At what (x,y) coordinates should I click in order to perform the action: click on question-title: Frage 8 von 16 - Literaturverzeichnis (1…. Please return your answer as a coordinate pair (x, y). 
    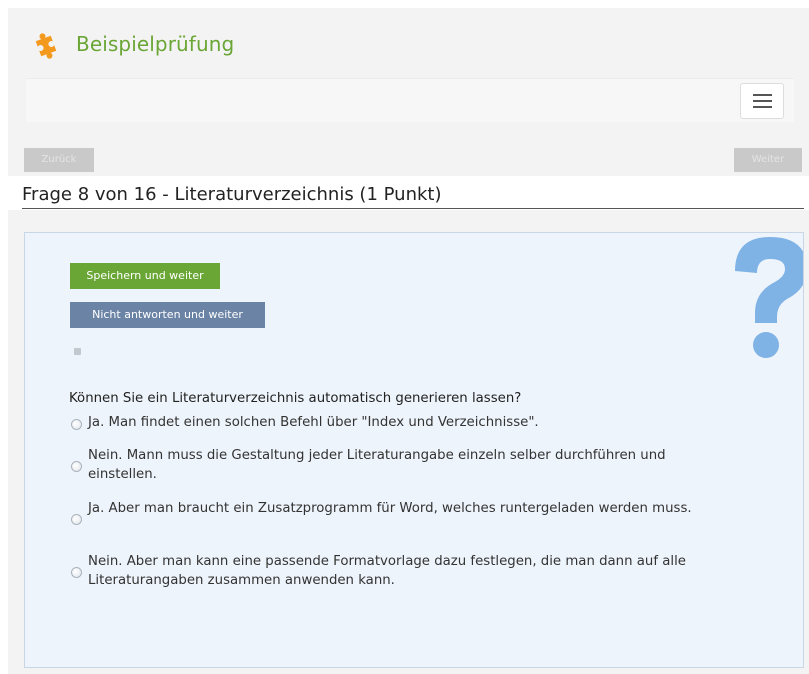
    Looking at the image, I should click on (232, 194).